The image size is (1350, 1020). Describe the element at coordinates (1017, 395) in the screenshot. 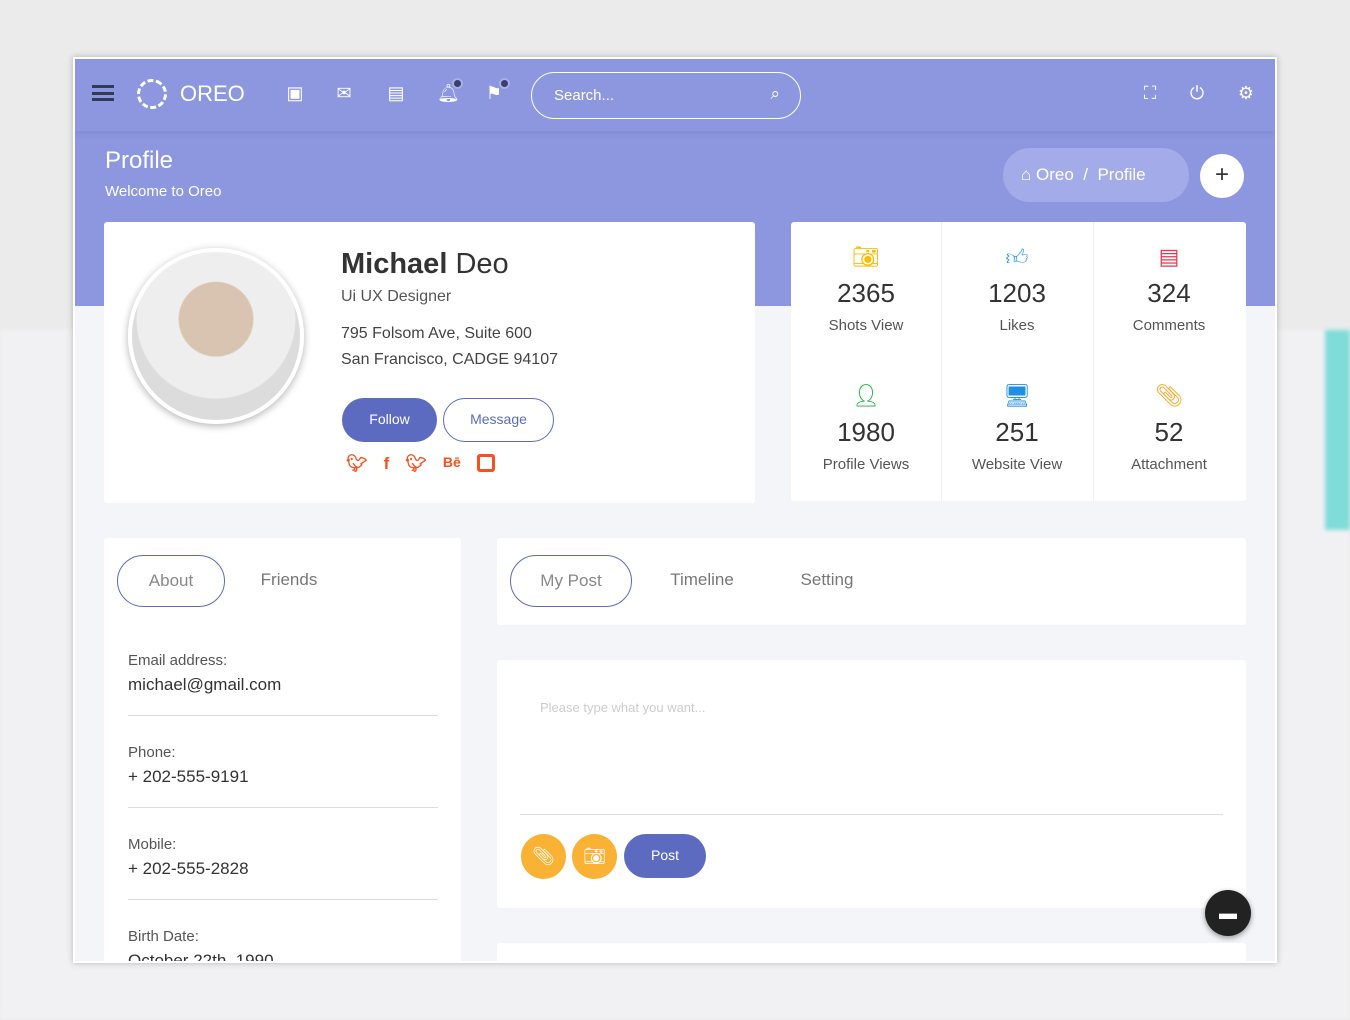

I see `monitor-icon: 🖥︎` at that location.